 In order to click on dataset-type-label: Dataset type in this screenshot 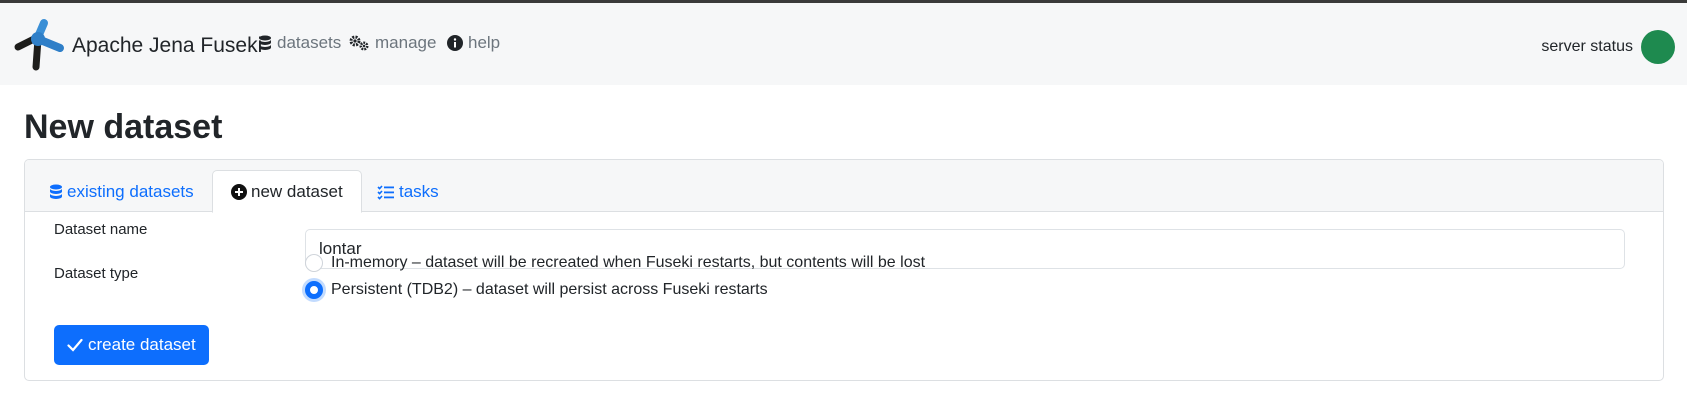, I will do `click(96, 273)`.